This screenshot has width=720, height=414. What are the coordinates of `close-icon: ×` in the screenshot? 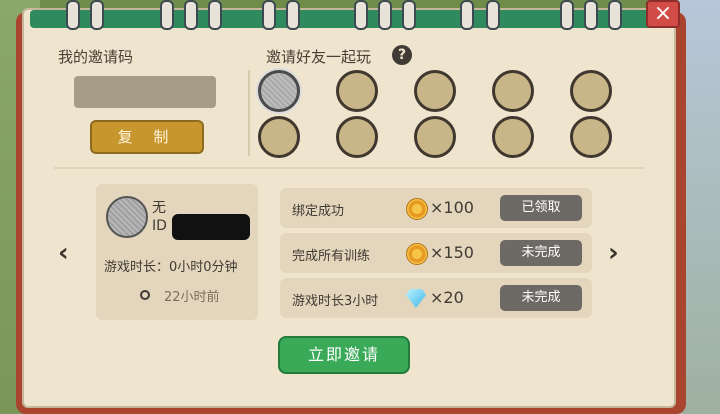 It's located at (663, 13).